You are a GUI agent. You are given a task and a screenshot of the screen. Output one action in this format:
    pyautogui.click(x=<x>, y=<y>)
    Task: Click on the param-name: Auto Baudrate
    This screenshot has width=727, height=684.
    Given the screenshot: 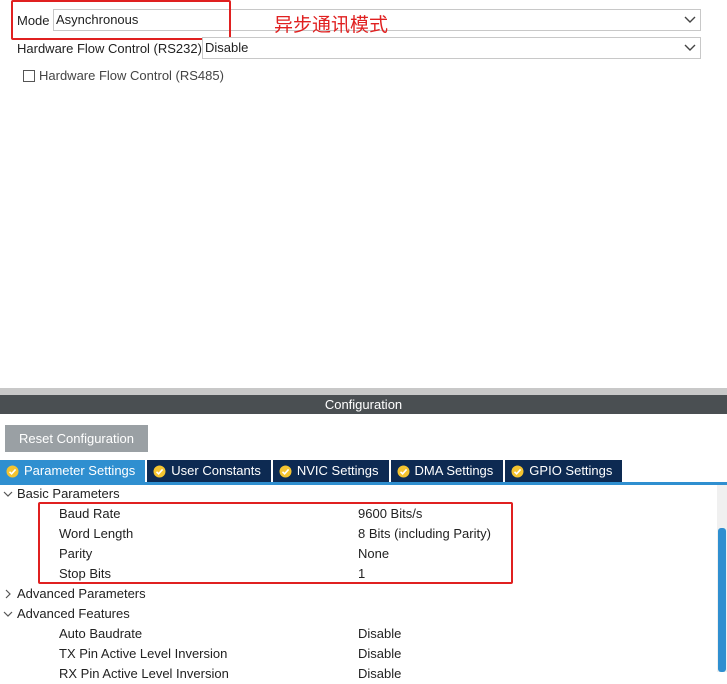 What is the action you would take?
    pyautogui.click(x=101, y=633)
    